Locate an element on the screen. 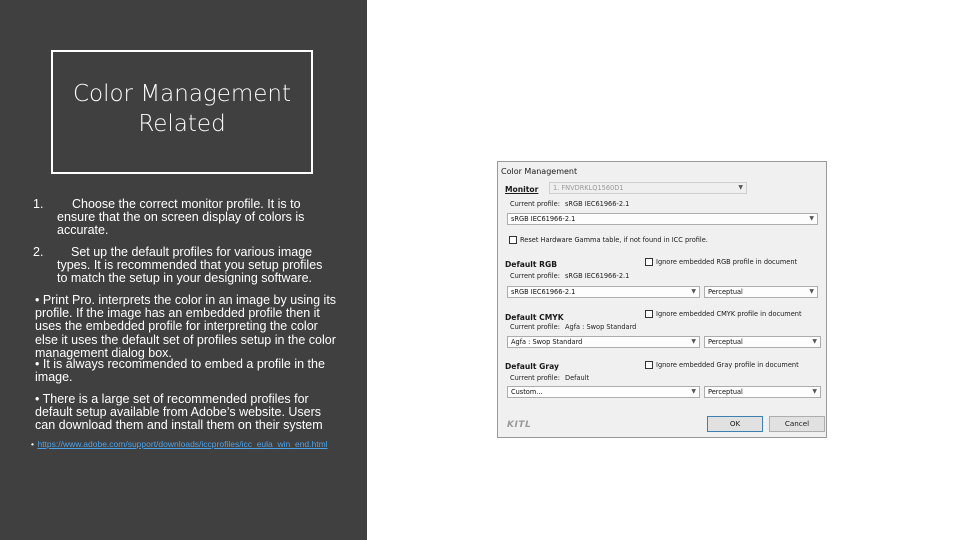  kitl-logo: KITL is located at coordinates (519, 425).